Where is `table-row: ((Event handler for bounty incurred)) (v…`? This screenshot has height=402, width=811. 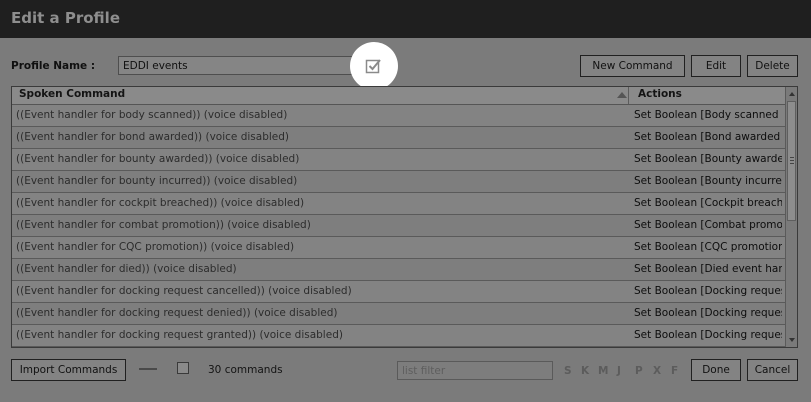
table-row: ((Event handler for bounty incurred)) (v… is located at coordinates (398, 182).